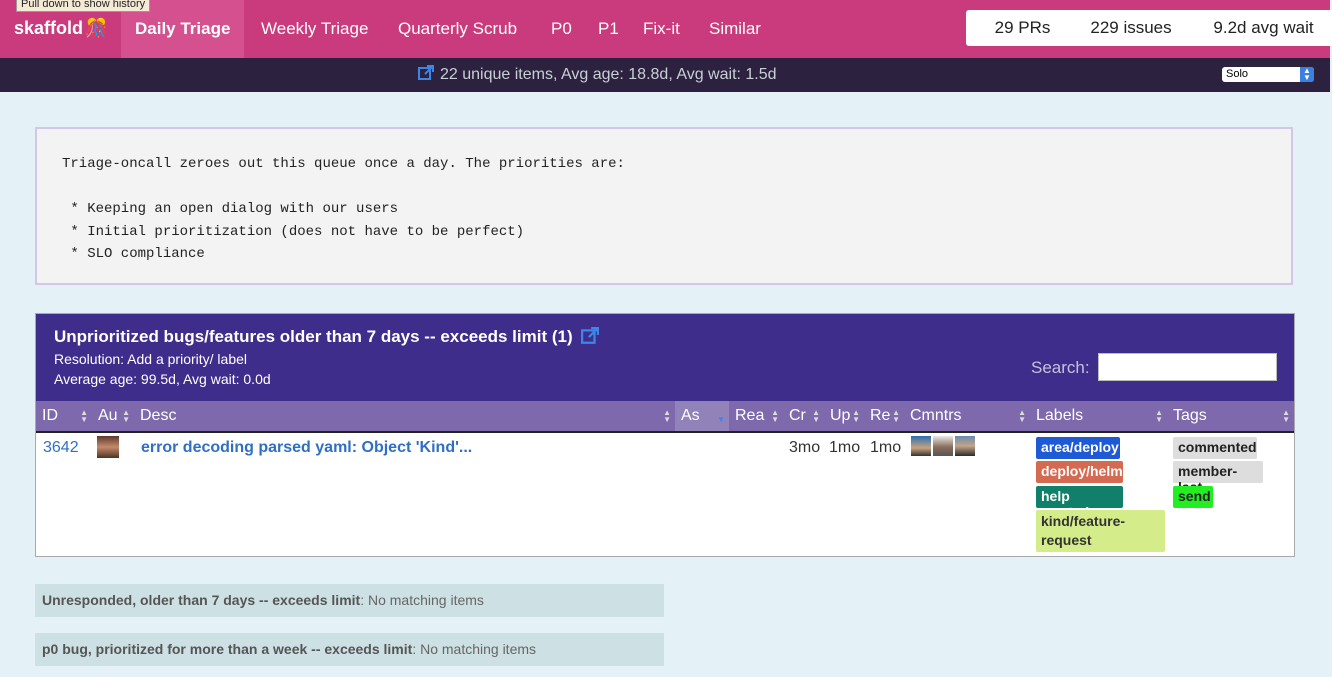  What do you see at coordinates (113, 416) in the screenshot?
I see `column-header-author: Au ▲ ▼` at bounding box center [113, 416].